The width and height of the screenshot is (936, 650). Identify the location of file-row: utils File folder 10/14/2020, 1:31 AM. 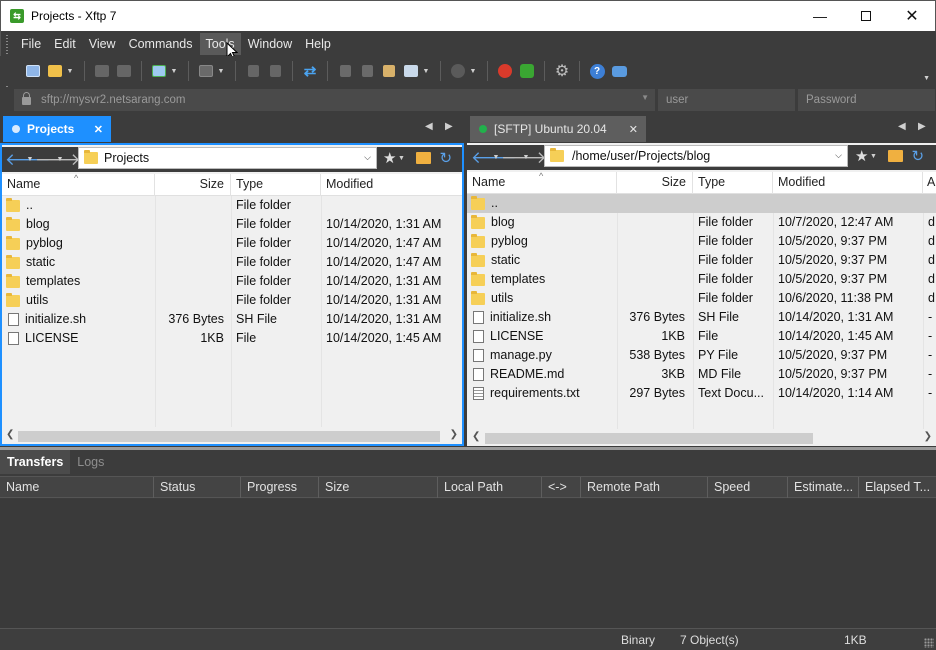
(232, 300).